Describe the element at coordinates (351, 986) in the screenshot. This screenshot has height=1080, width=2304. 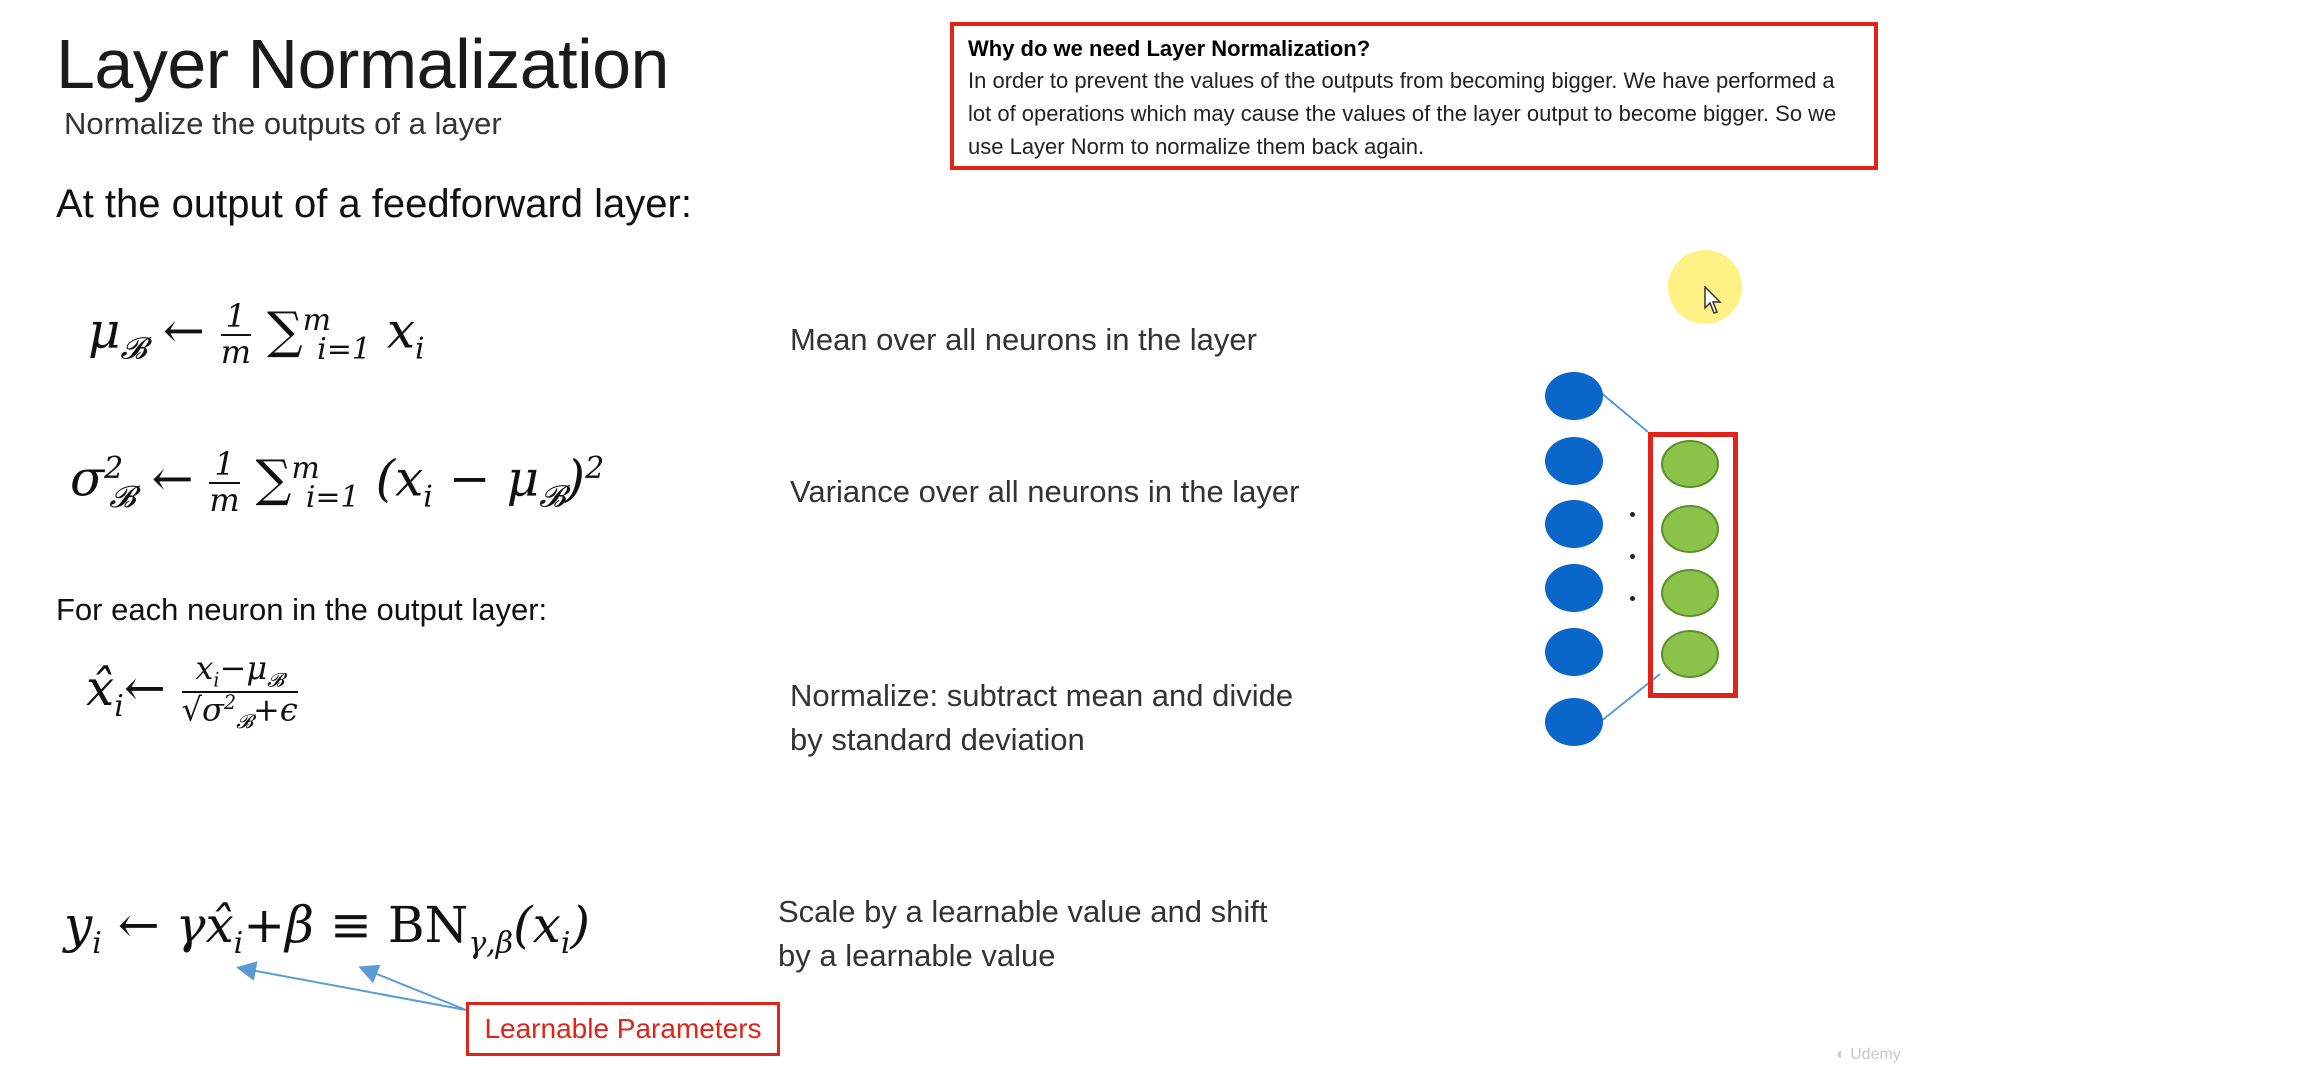
I see `arrow-to-gamma` at that location.